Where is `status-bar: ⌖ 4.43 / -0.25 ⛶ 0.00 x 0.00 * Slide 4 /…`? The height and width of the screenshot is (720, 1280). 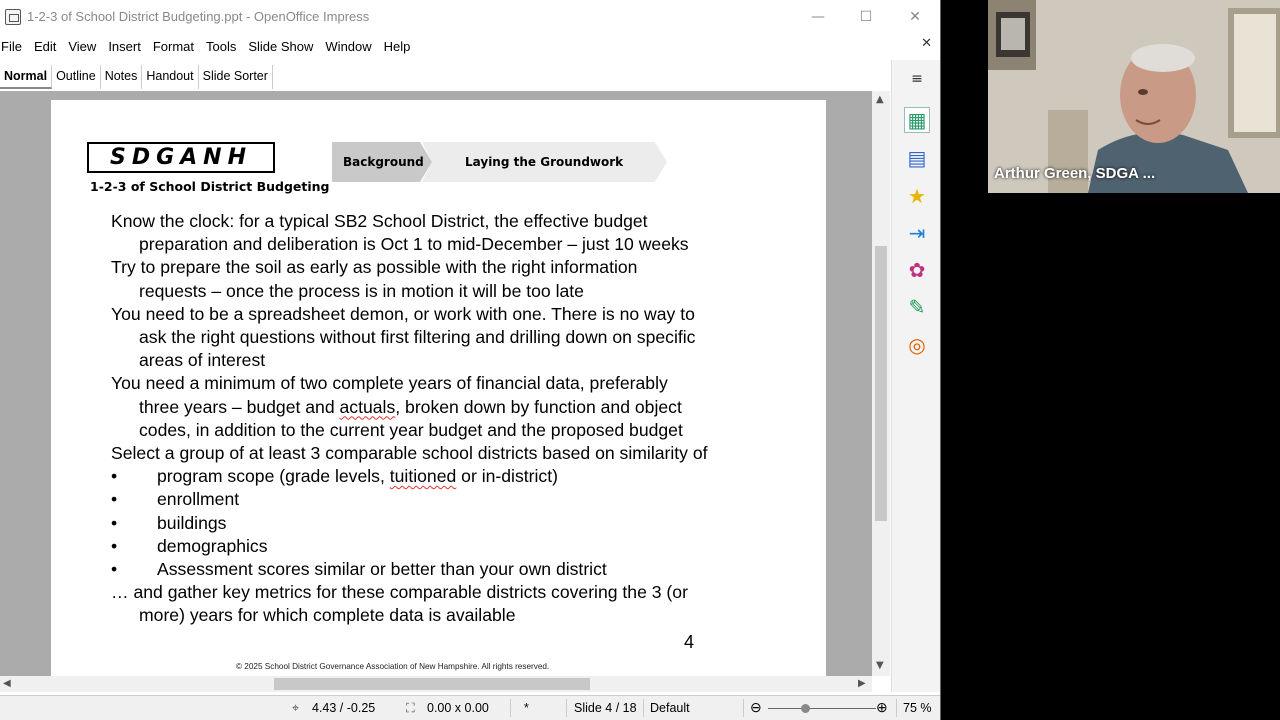 status-bar: ⌖ 4.43 / -0.25 ⛶ 0.00 x 0.00 * Slide 4 /… is located at coordinates (470, 707).